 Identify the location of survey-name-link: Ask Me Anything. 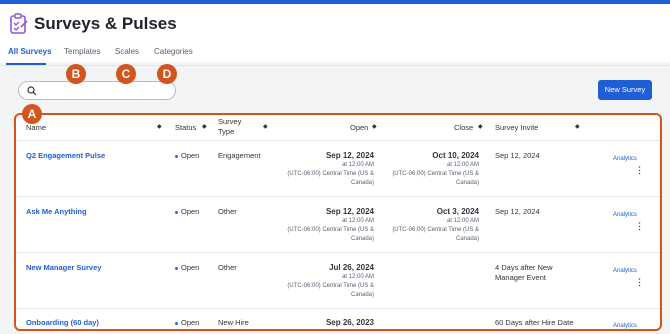
(56, 212).